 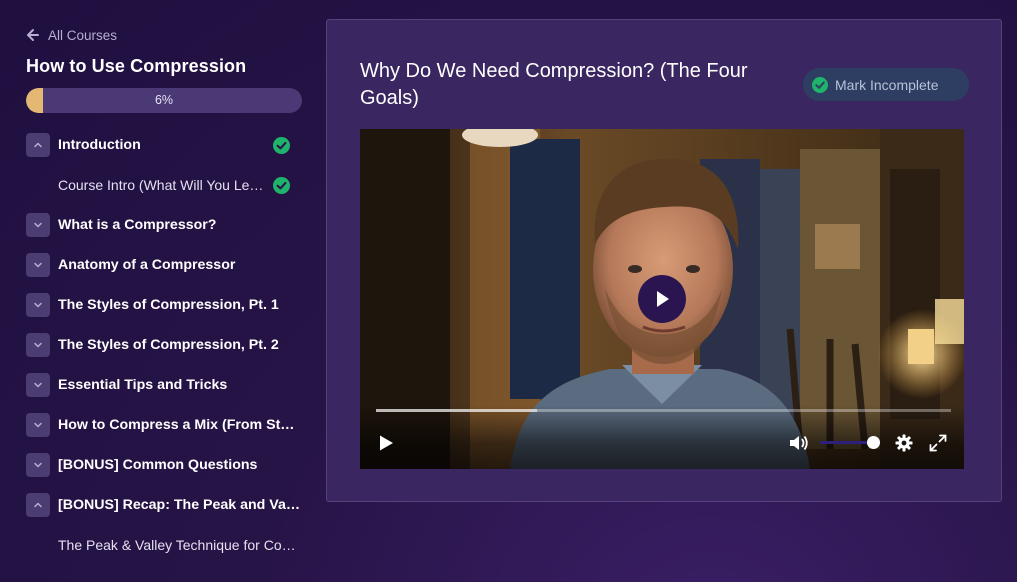 I want to click on back-link-label: All Courses, so click(x=83, y=35).